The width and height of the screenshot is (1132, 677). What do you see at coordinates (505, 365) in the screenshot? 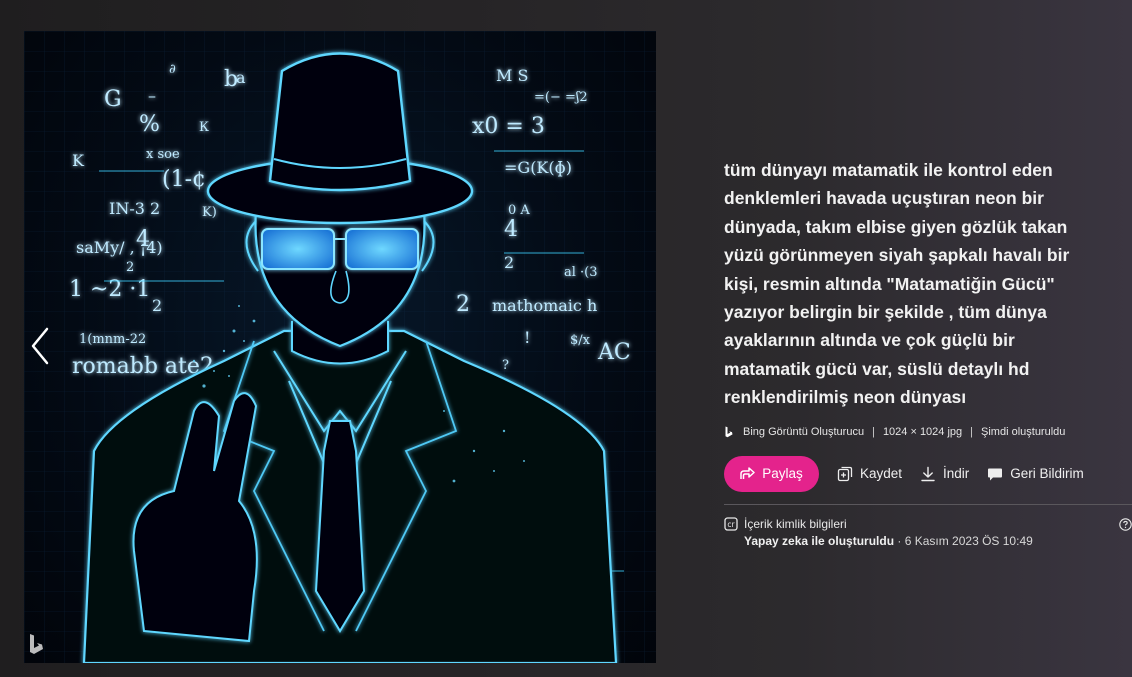
I see `image-formula-text: ?` at bounding box center [505, 365].